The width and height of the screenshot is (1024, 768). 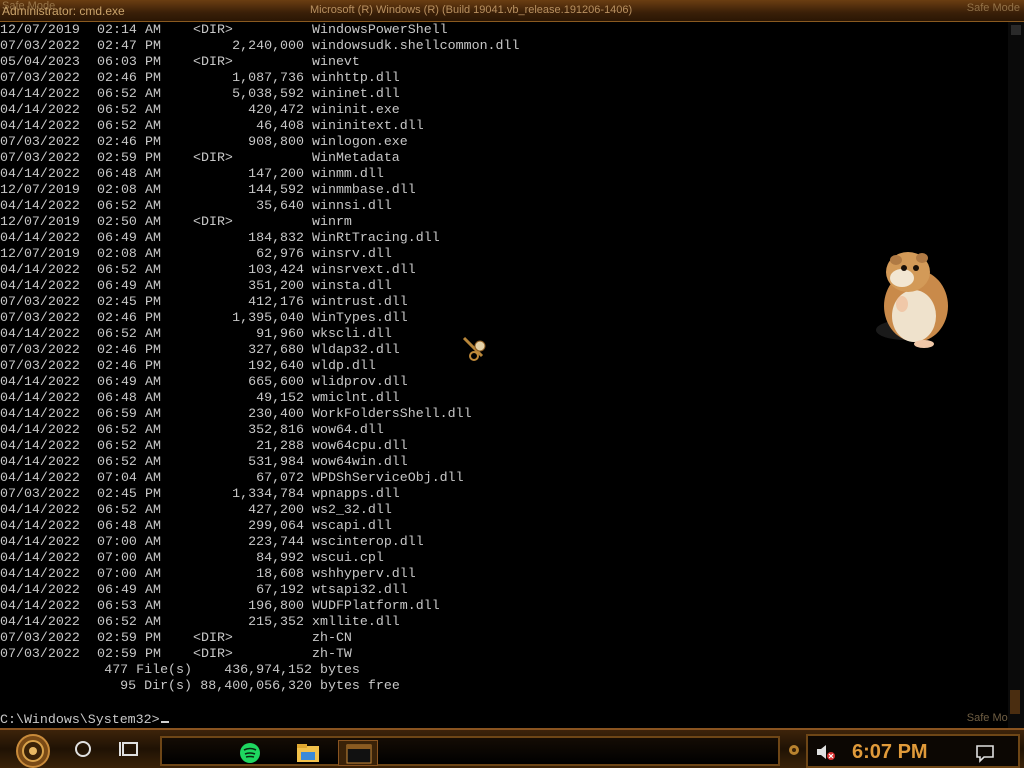 What do you see at coordinates (276, 429) in the screenshot?
I see `listing-size: 352,816` at bounding box center [276, 429].